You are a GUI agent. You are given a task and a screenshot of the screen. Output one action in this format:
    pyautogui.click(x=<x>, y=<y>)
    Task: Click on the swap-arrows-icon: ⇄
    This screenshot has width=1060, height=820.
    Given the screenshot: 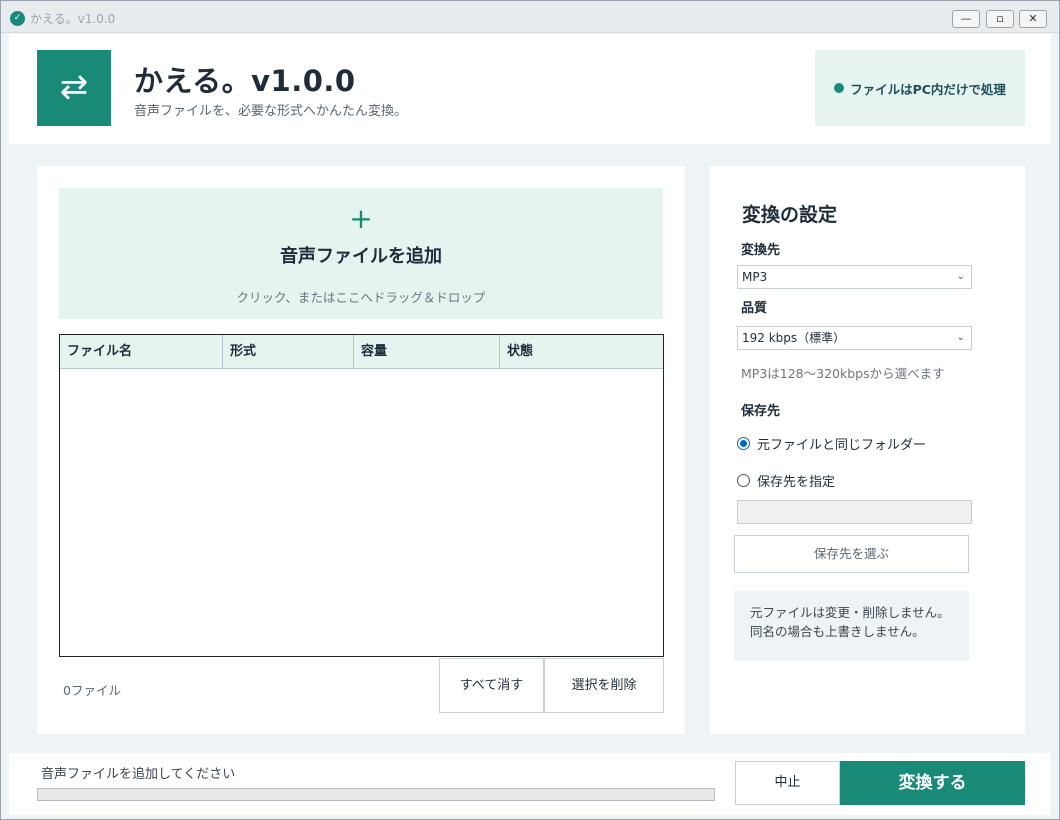 What is the action you would take?
    pyautogui.click(x=74, y=88)
    